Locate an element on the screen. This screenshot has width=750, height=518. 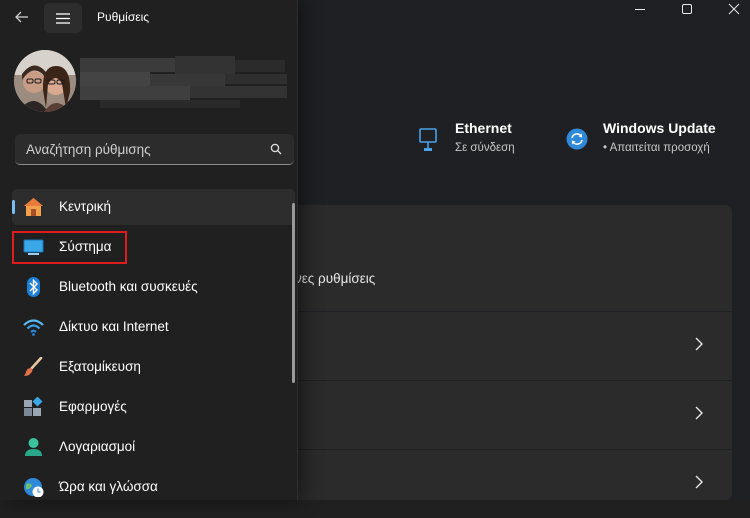
nav-item-accounts: Λογαριασμοί is located at coordinates (153, 447).